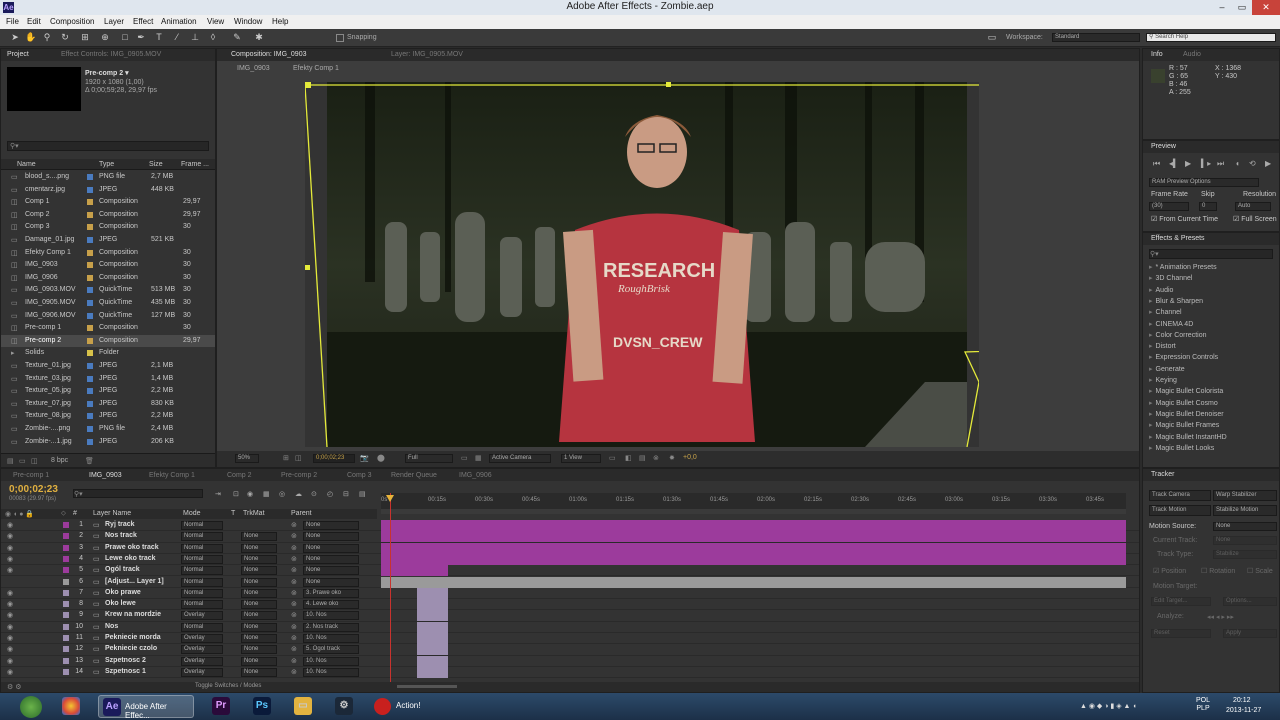  What do you see at coordinates (1174, 163) in the screenshot?
I see `previous-frame-icon: ◂▍` at bounding box center [1174, 163].